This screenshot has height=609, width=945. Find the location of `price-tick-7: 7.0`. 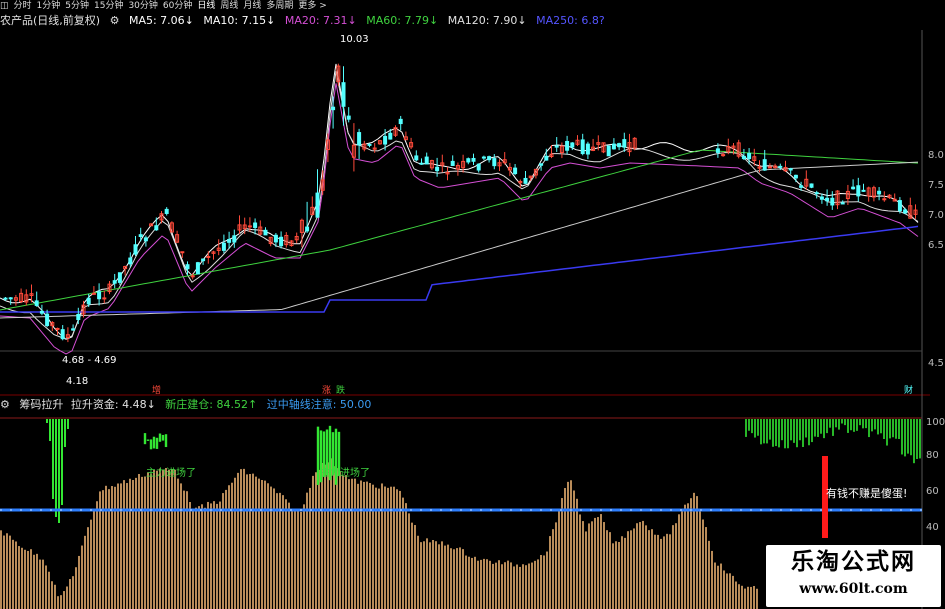

price-tick-7: 7.0 is located at coordinates (936, 215).